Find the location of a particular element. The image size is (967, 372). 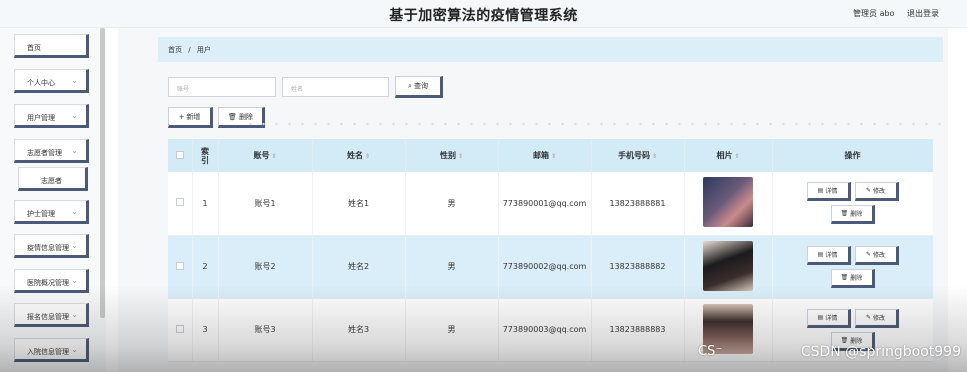

user-area: 管理员 abo 退出登录 is located at coordinates (891, 13).